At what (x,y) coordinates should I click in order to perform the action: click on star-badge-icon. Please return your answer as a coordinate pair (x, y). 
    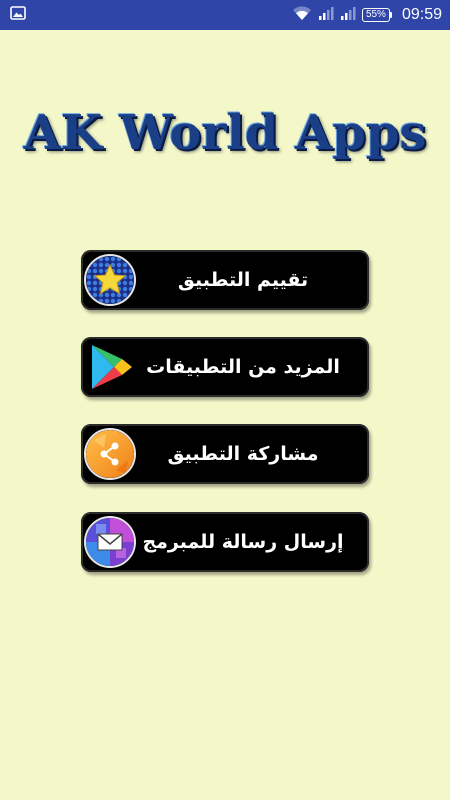
    Looking at the image, I should click on (110, 280).